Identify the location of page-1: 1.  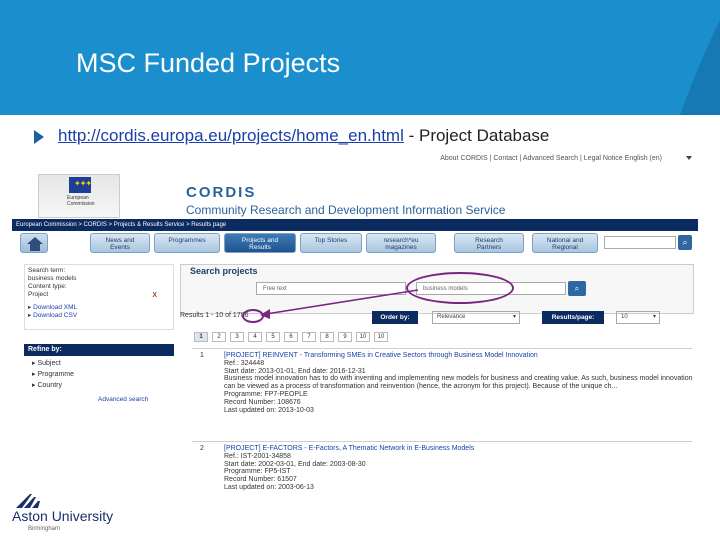
(201, 337).